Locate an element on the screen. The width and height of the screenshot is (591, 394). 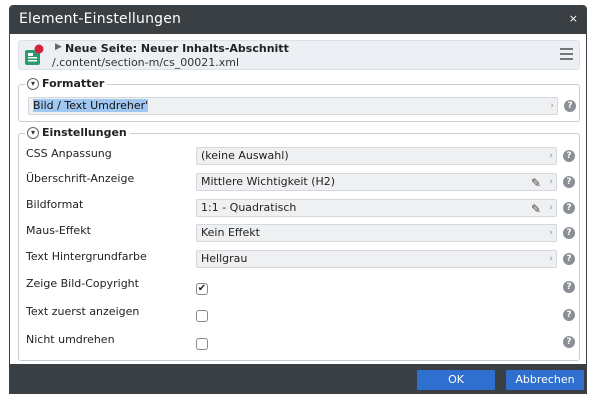
formatter-fieldset: ▾ Formatter Bild / Text Umdreher' › ? is located at coordinates (299, 99).